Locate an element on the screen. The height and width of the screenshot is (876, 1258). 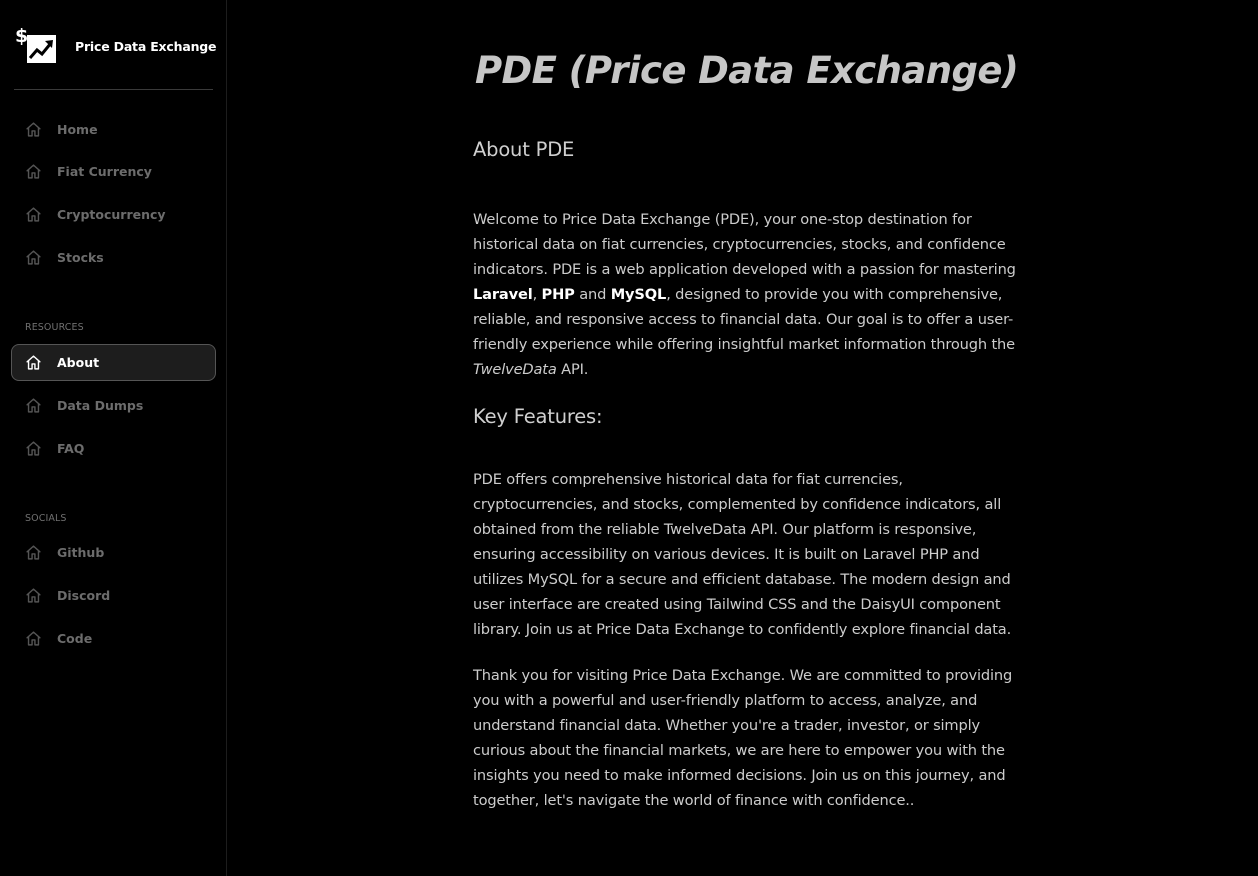
sidebar-item-label: Data Dumps is located at coordinates (100, 405).